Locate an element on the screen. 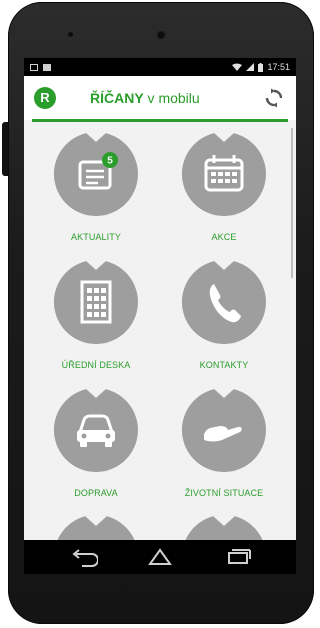 This screenshot has height=628, width=320. status-time: 17:51 is located at coordinates (278, 67).